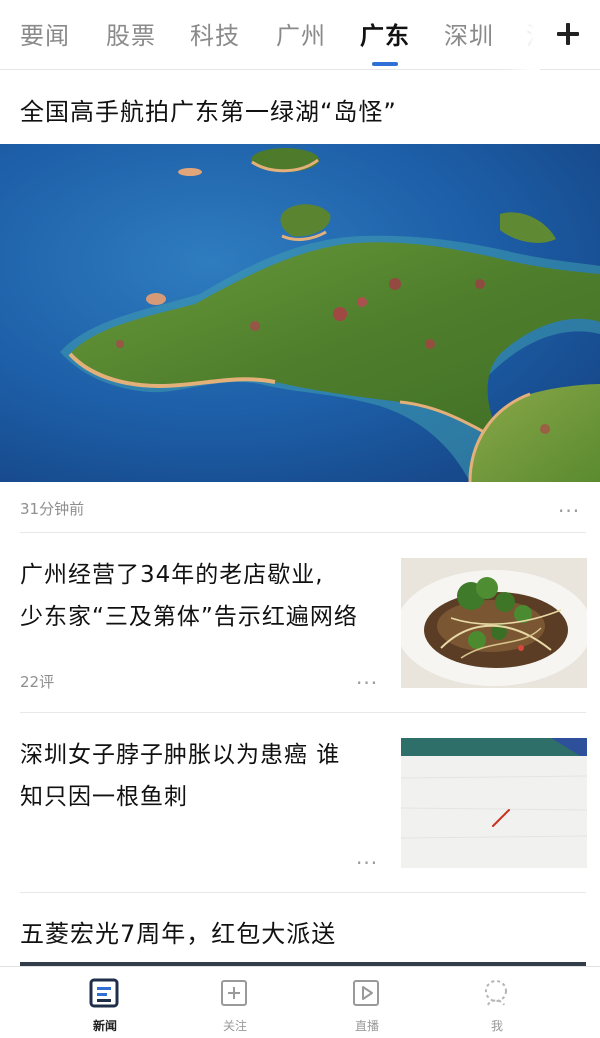 The height and width of the screenshot is (1038, 600). What do you see at coordinates (180, 755) in the screenshot?
I see `title-line: 深圳女子脖子肿胀以为患癌 谁` at bounding box center [180, 755].